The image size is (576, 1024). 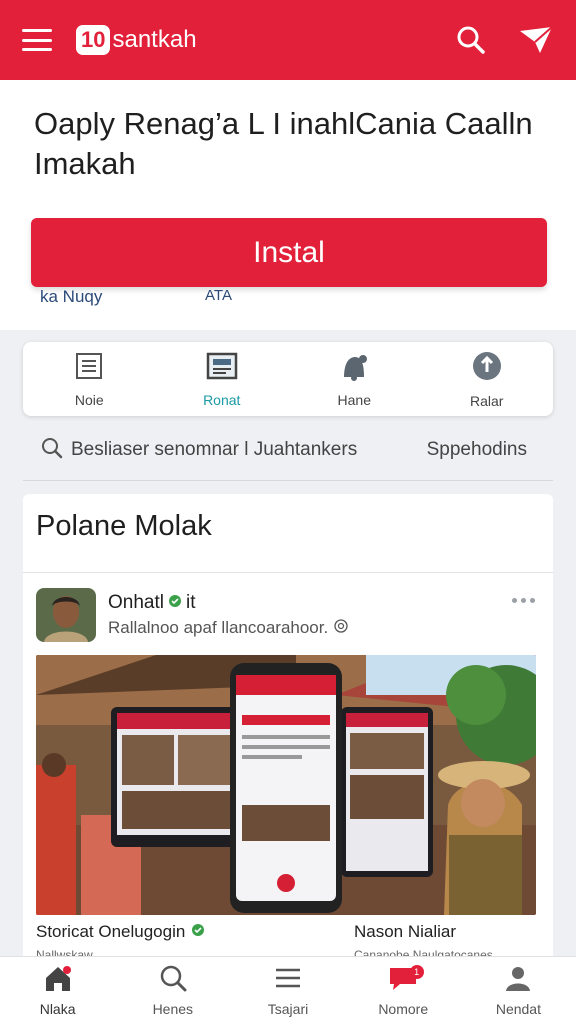 What do you see at coordinates (354, 399) in the screenshot?
I see `quick-action-label: Hane` at bounding box center [354, 399].